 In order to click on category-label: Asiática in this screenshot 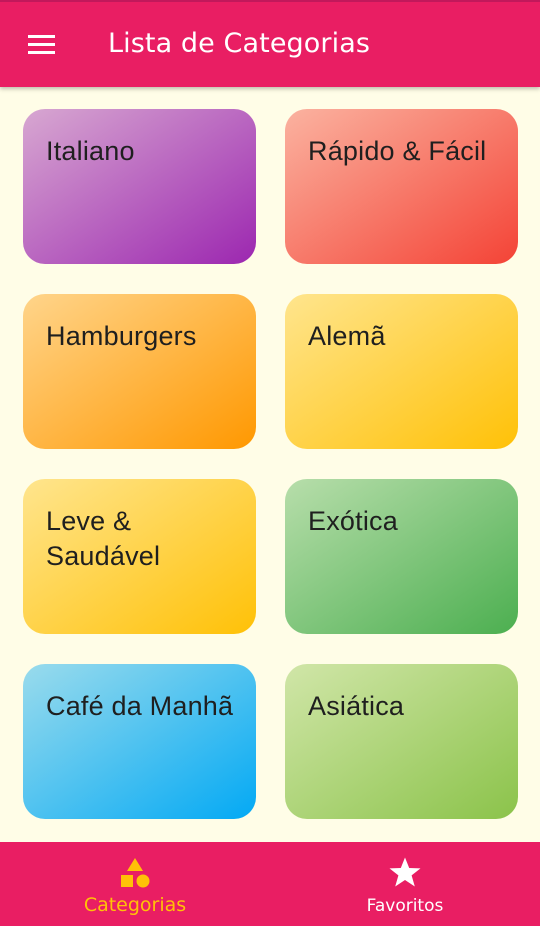, I will do `click(356, 706)`.